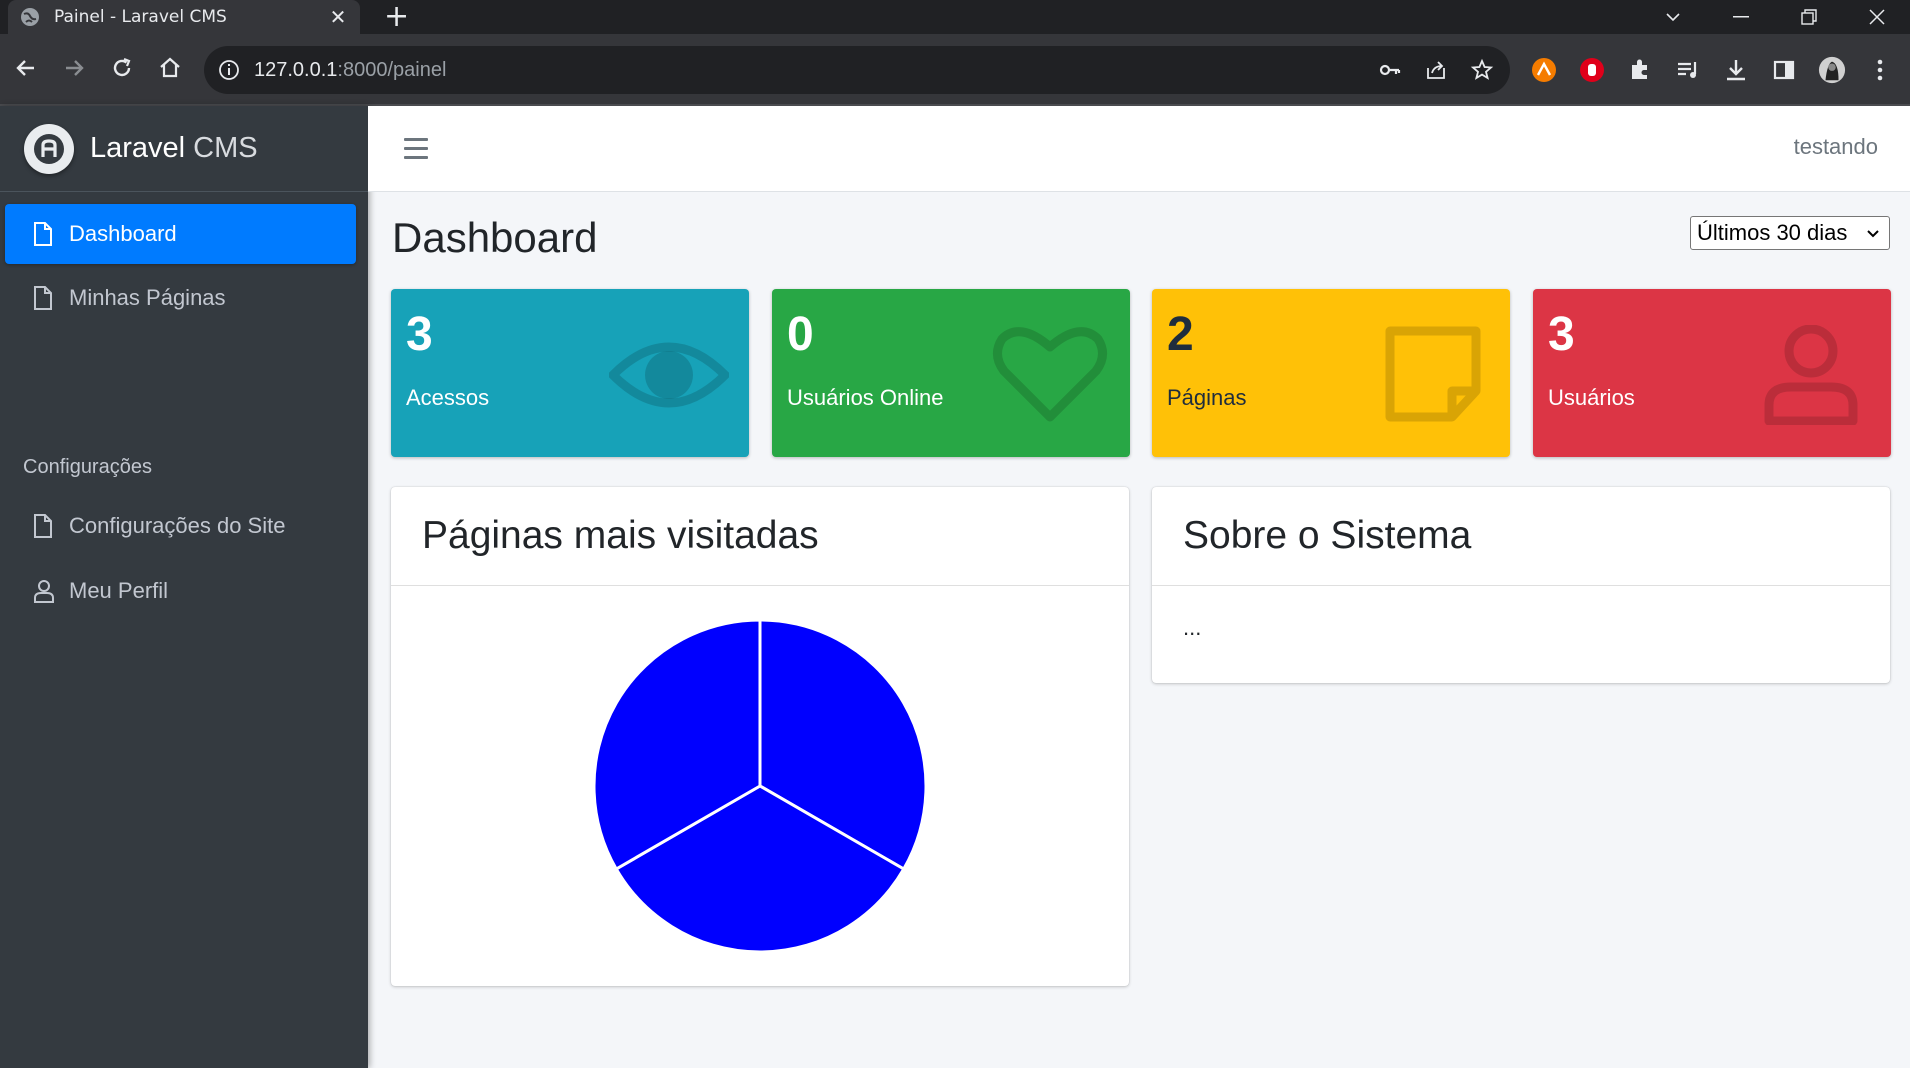 This screenshot has height=1068, width=1910. What do you see at coordinates (1482, 70) in the screenshot?
I see `star-icon` at bounding box center [1482, 70].